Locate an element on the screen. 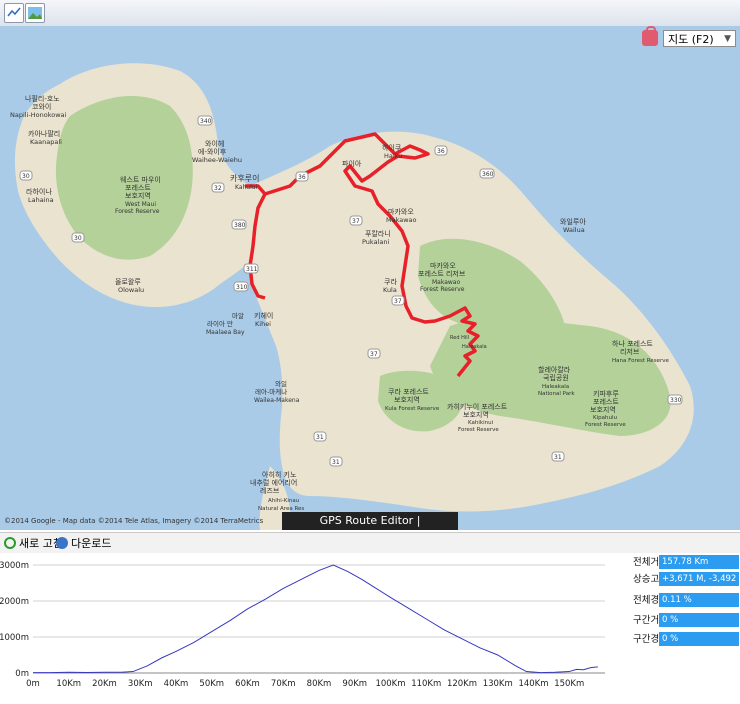  download-icon is located at coordinates (62, 543).